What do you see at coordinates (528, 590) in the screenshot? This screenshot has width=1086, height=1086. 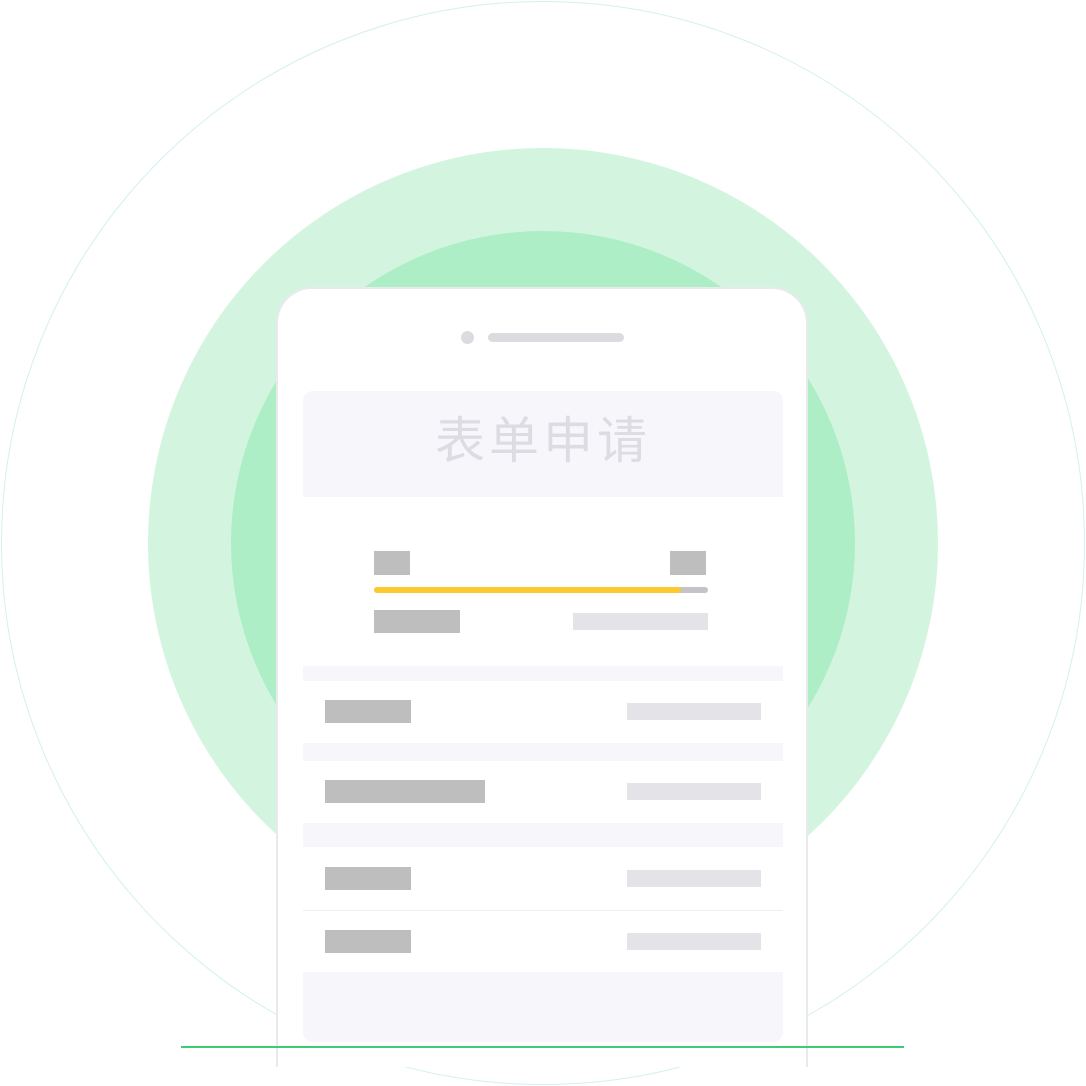 I see `progress-bar-fill` at bounding box center [528, 590].